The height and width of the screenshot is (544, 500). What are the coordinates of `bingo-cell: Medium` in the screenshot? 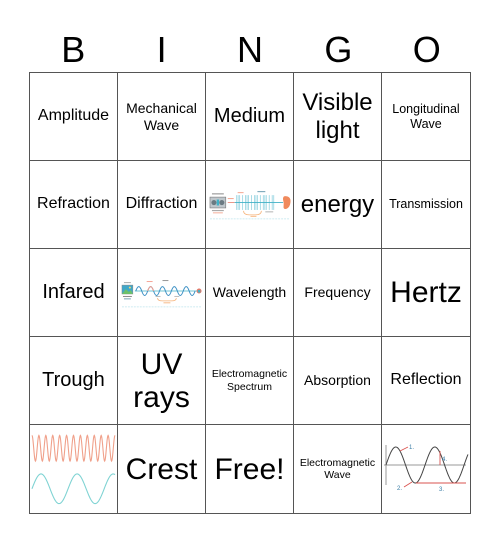 It's located at (250, 117).